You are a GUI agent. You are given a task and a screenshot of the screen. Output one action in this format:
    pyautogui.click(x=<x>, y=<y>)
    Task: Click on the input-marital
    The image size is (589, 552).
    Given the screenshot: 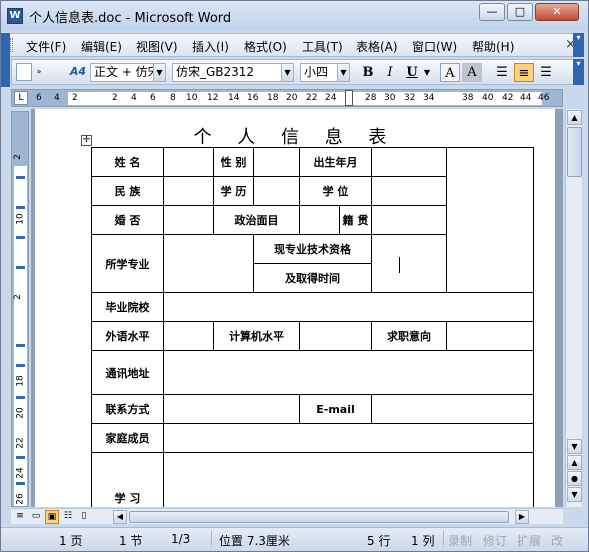 What is the action you would take?
    pyautogui.click(x=188, y=220)
    